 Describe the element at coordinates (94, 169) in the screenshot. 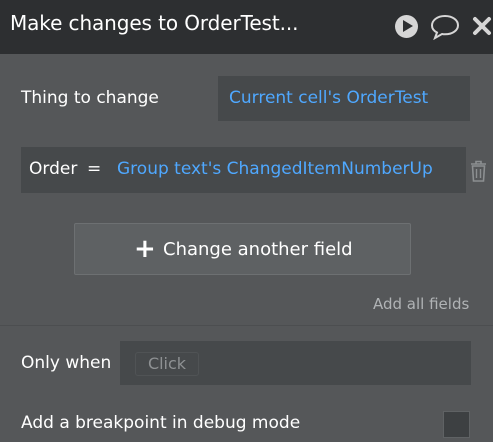

I see `operator-label: =` at that location.